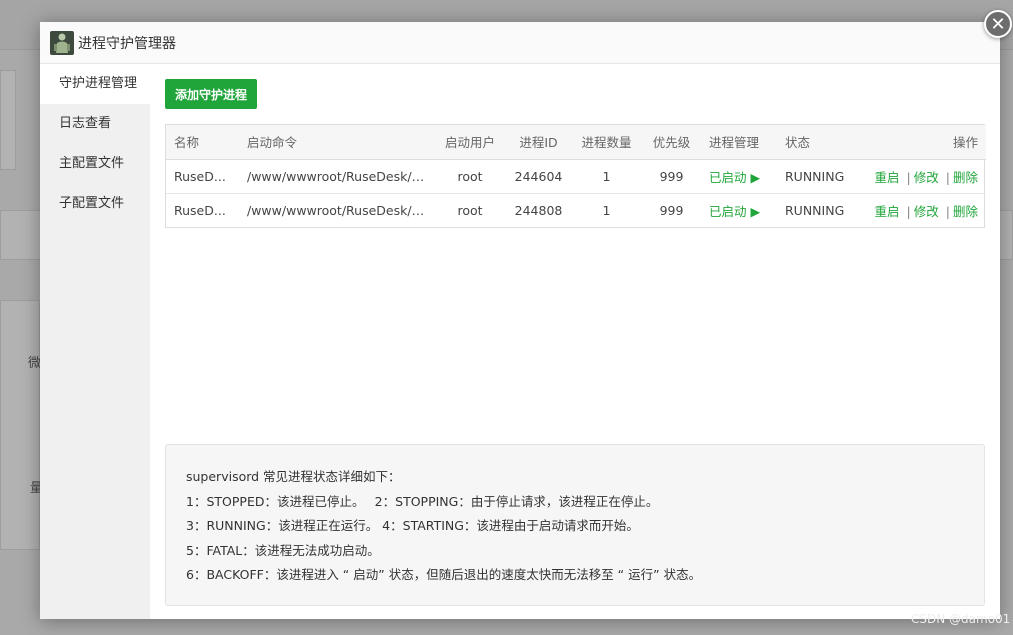  What do you see at coordinates (95, 204) in the screenshot?
I see `sidebar-item-sub-config: 子配置文件` at bounding box center [95, 204].